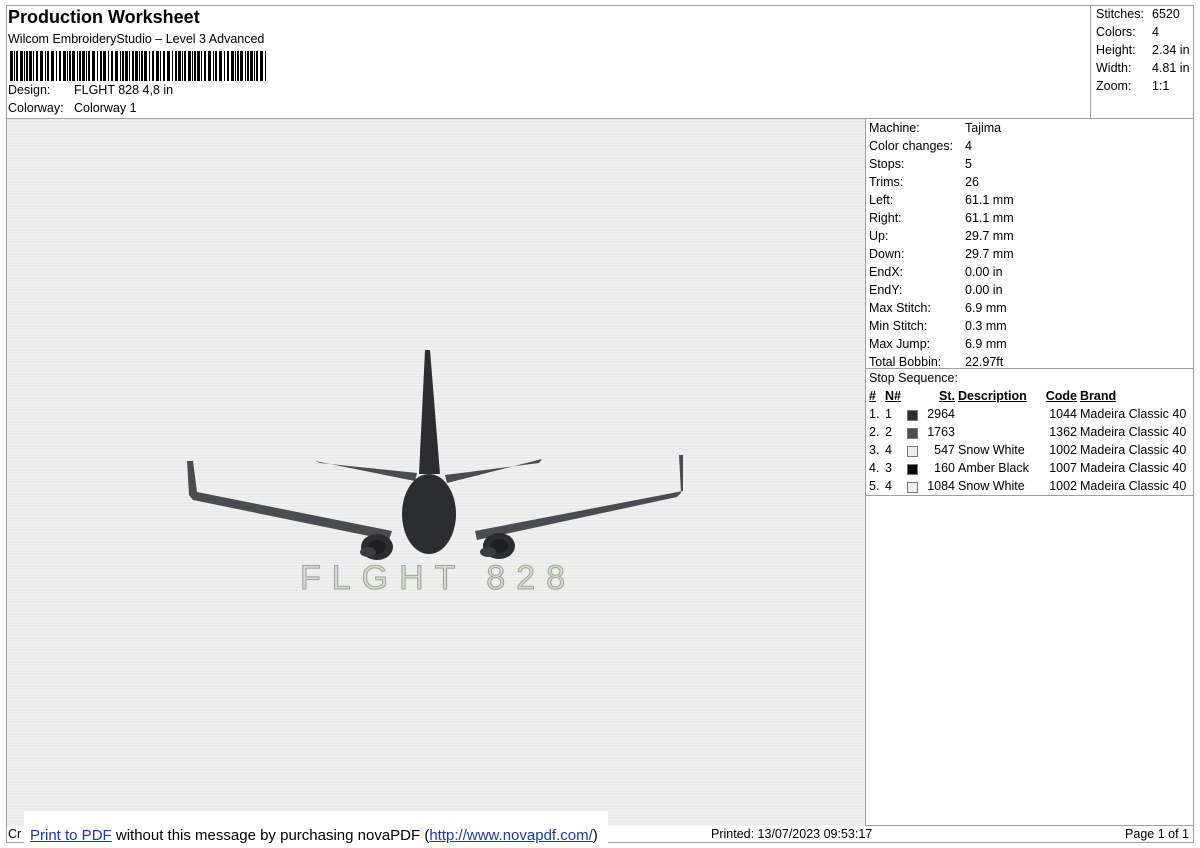  I want to click on stop-row: 3. 4 547 Snow White 1002 Madeira Classic 40, so click(1031, 452).